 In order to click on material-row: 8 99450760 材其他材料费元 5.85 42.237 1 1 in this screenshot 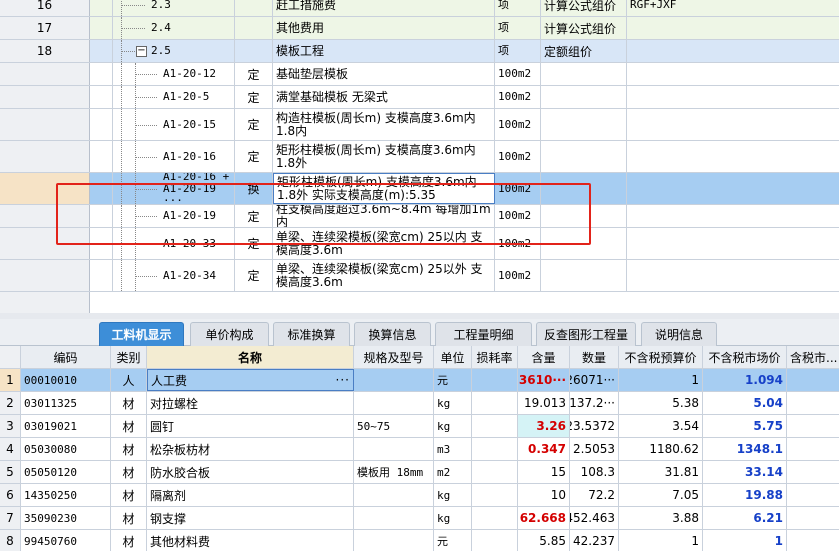, I will do `click(419, 540)`.